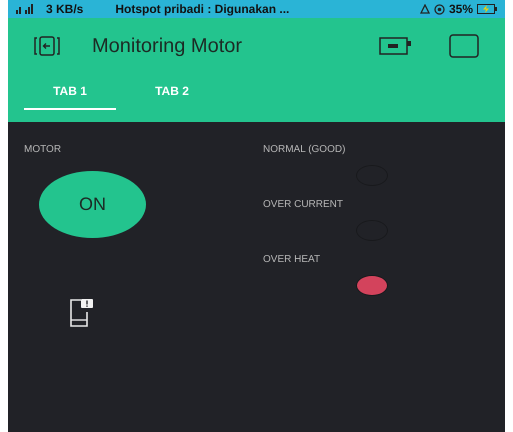  I want to click on device-icon, so click(396, 46).